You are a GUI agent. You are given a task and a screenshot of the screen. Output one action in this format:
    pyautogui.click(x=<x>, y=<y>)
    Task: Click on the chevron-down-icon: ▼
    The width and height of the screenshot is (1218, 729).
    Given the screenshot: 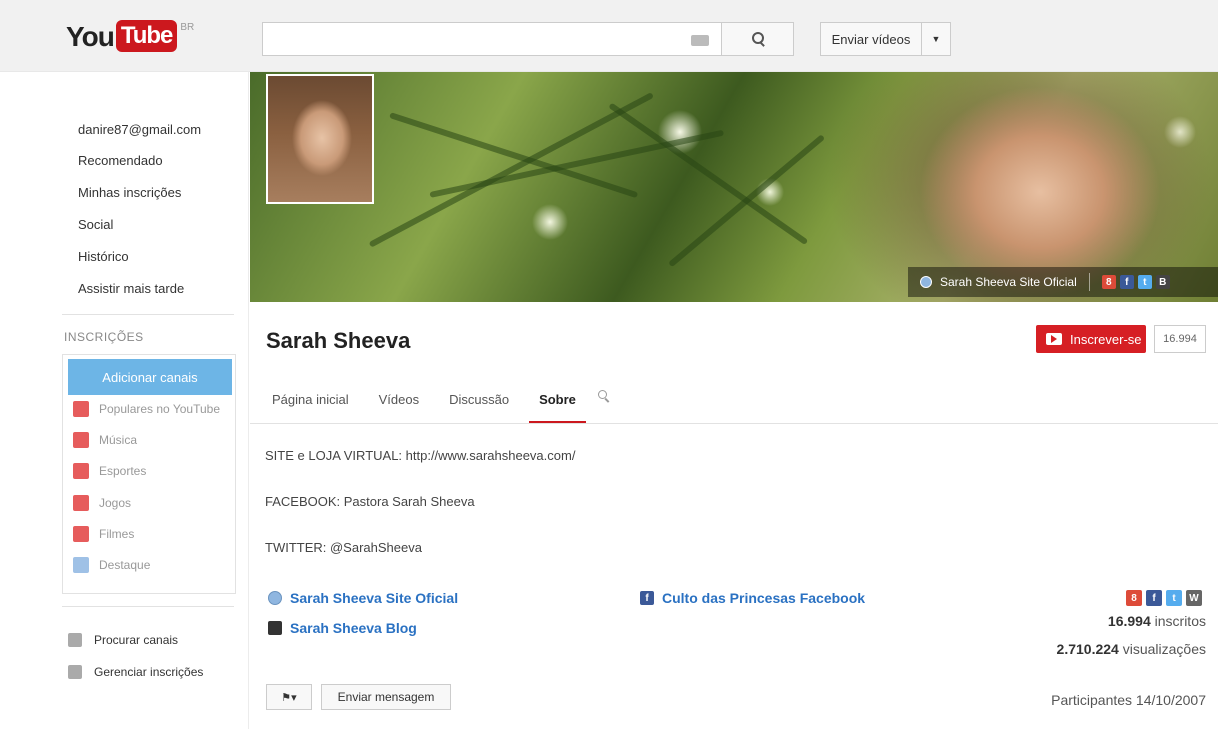 What is the action you would take?
    pyautogui.click(x=936, y=39)
    